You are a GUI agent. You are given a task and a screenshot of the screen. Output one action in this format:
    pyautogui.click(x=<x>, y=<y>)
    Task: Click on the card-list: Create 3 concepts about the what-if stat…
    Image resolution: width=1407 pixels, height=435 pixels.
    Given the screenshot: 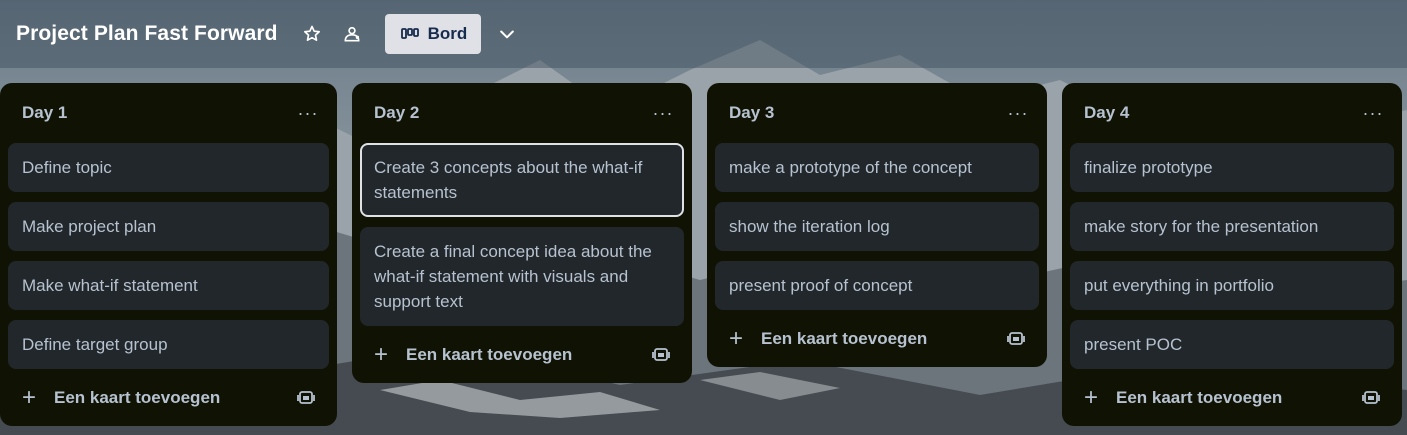 What is the action you would take?
    pyautogui.click(x=522, y=234)
    